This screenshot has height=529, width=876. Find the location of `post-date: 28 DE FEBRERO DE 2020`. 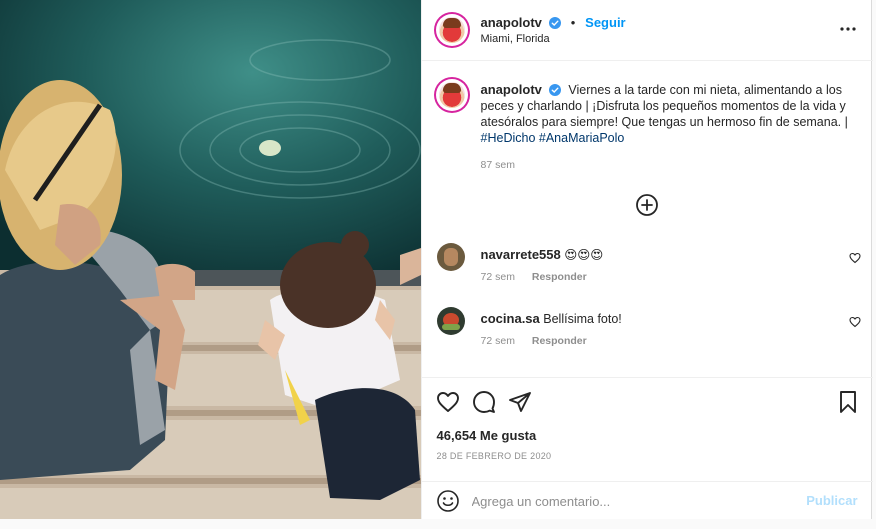

post-date: 28 DE FEBRERO DE 2020 is located at coordinates (494, 456).